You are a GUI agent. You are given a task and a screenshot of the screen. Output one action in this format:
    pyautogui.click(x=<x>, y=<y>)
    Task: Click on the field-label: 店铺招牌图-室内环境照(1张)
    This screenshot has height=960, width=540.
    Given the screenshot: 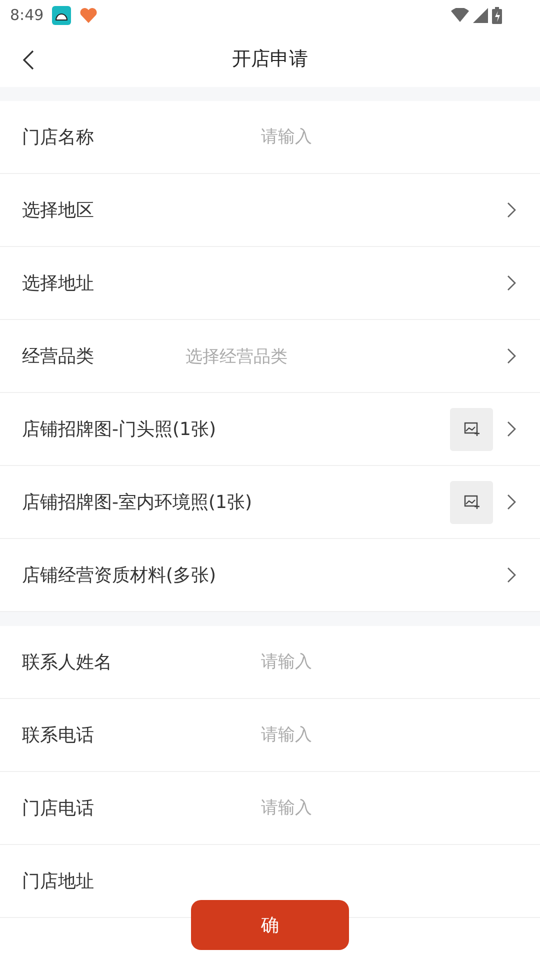 What is the action you would take?
    pyautogui.click(x=137, y=502)
    